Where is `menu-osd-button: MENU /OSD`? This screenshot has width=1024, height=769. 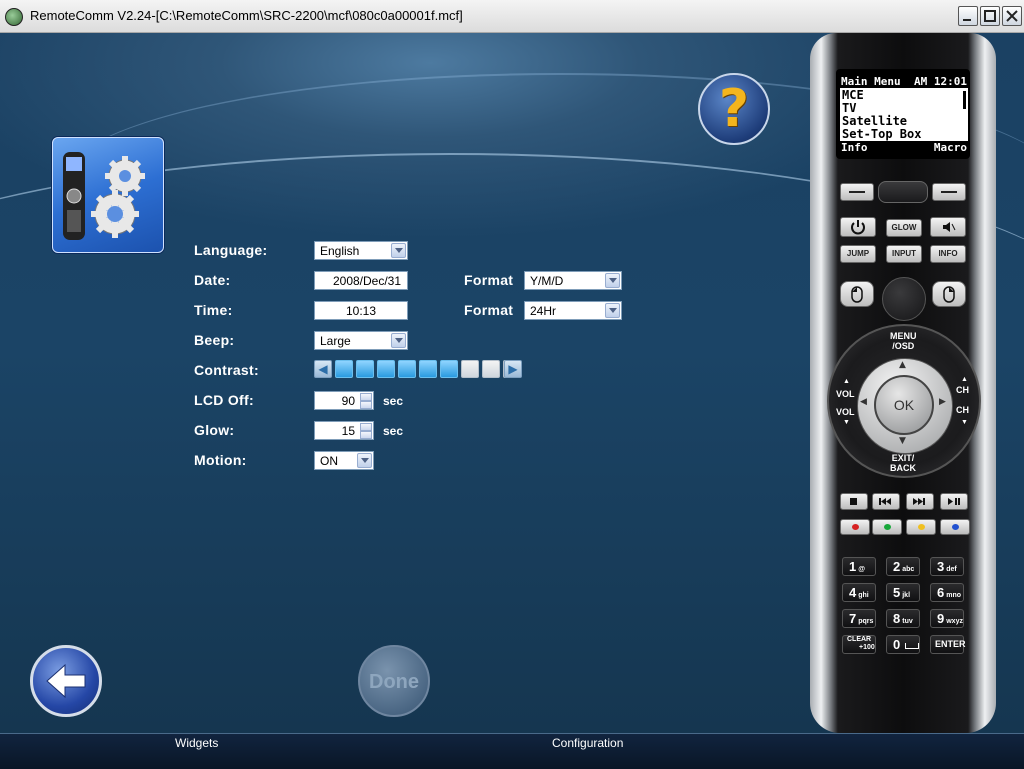
menu-osd-button: MENU /OSD is located at coordinates (903, 341).